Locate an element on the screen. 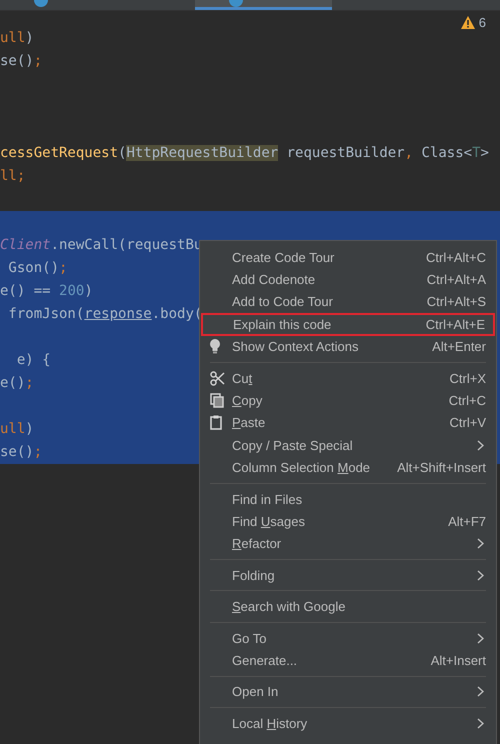 The image size is (500, 744). warning-icon is located at coordinates (467, 22).